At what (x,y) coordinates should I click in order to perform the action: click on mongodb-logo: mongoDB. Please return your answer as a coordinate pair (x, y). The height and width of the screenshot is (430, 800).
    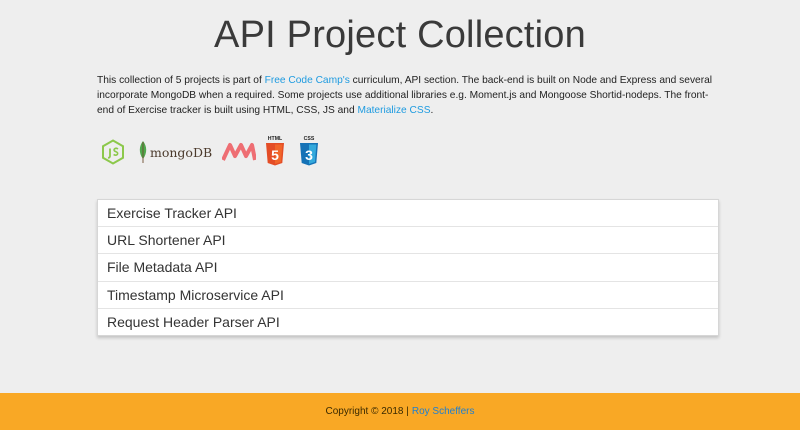
    Looking at the image, I should click on (175, 152).